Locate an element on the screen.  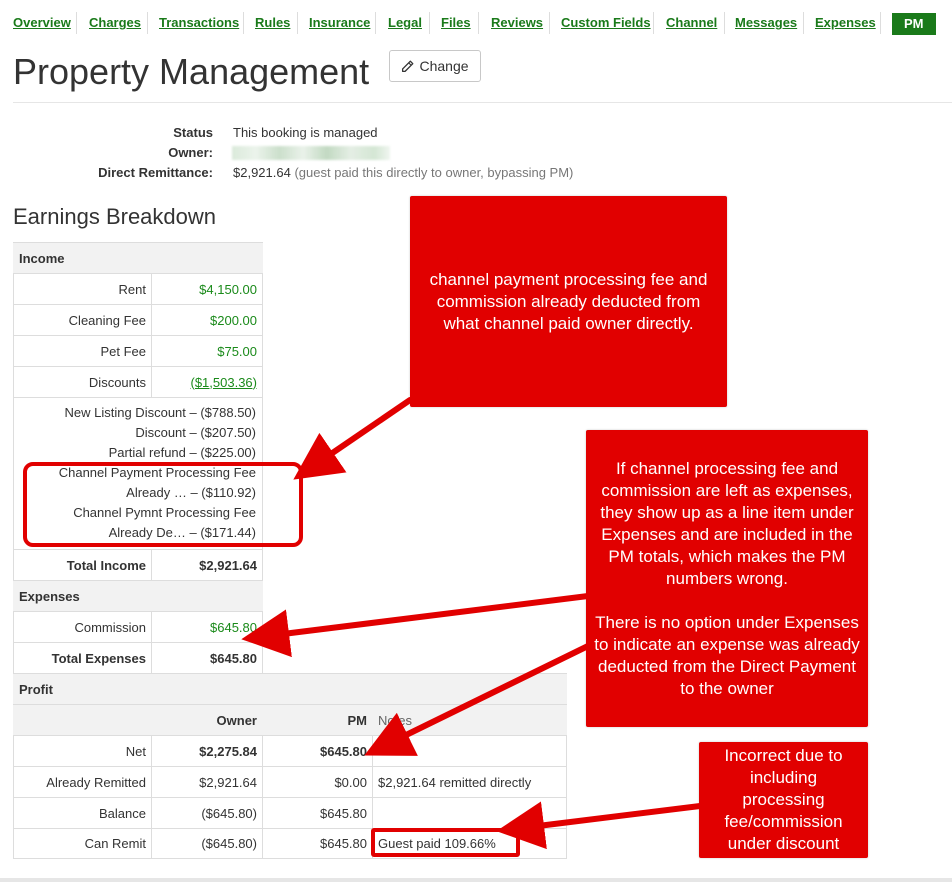
net-pm: $645.80 is located at coordinates (317, 750).